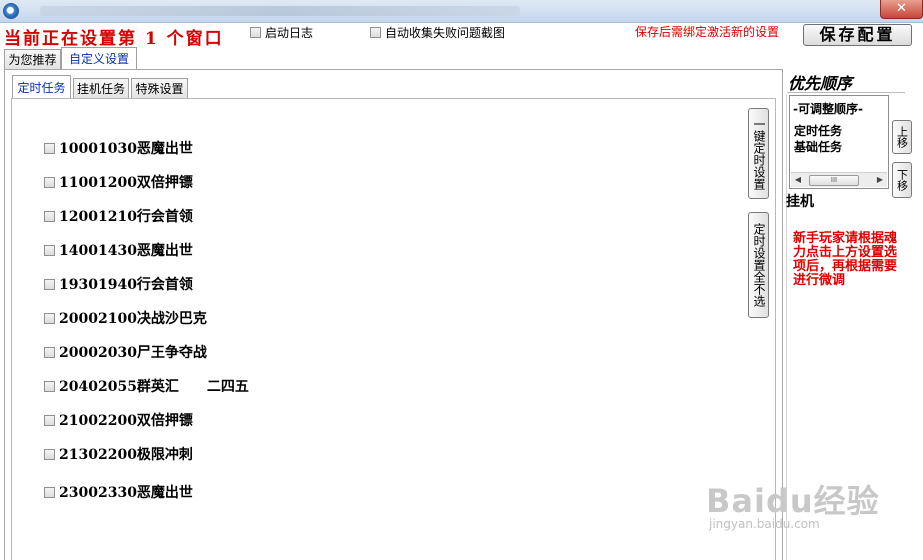  I want to click on task-label: 19301940行会首领, so click(126, 285).